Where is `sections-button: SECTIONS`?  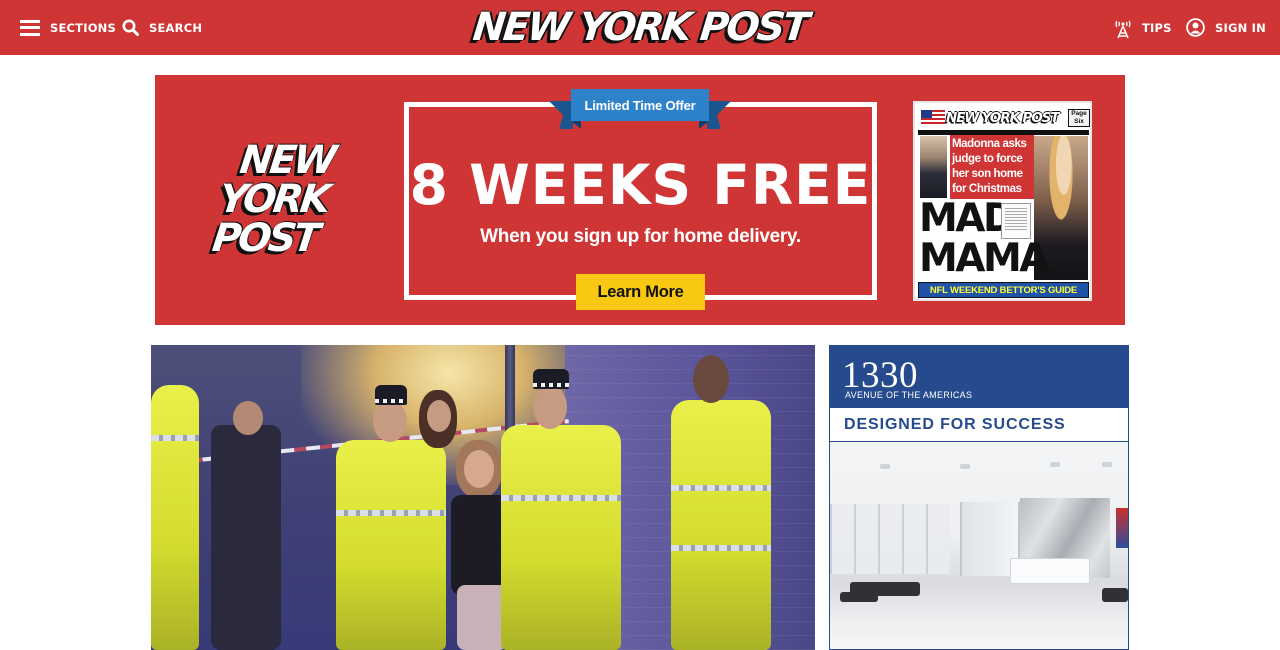
sections-button: SECTIONS is located at coordinates (68, 27).